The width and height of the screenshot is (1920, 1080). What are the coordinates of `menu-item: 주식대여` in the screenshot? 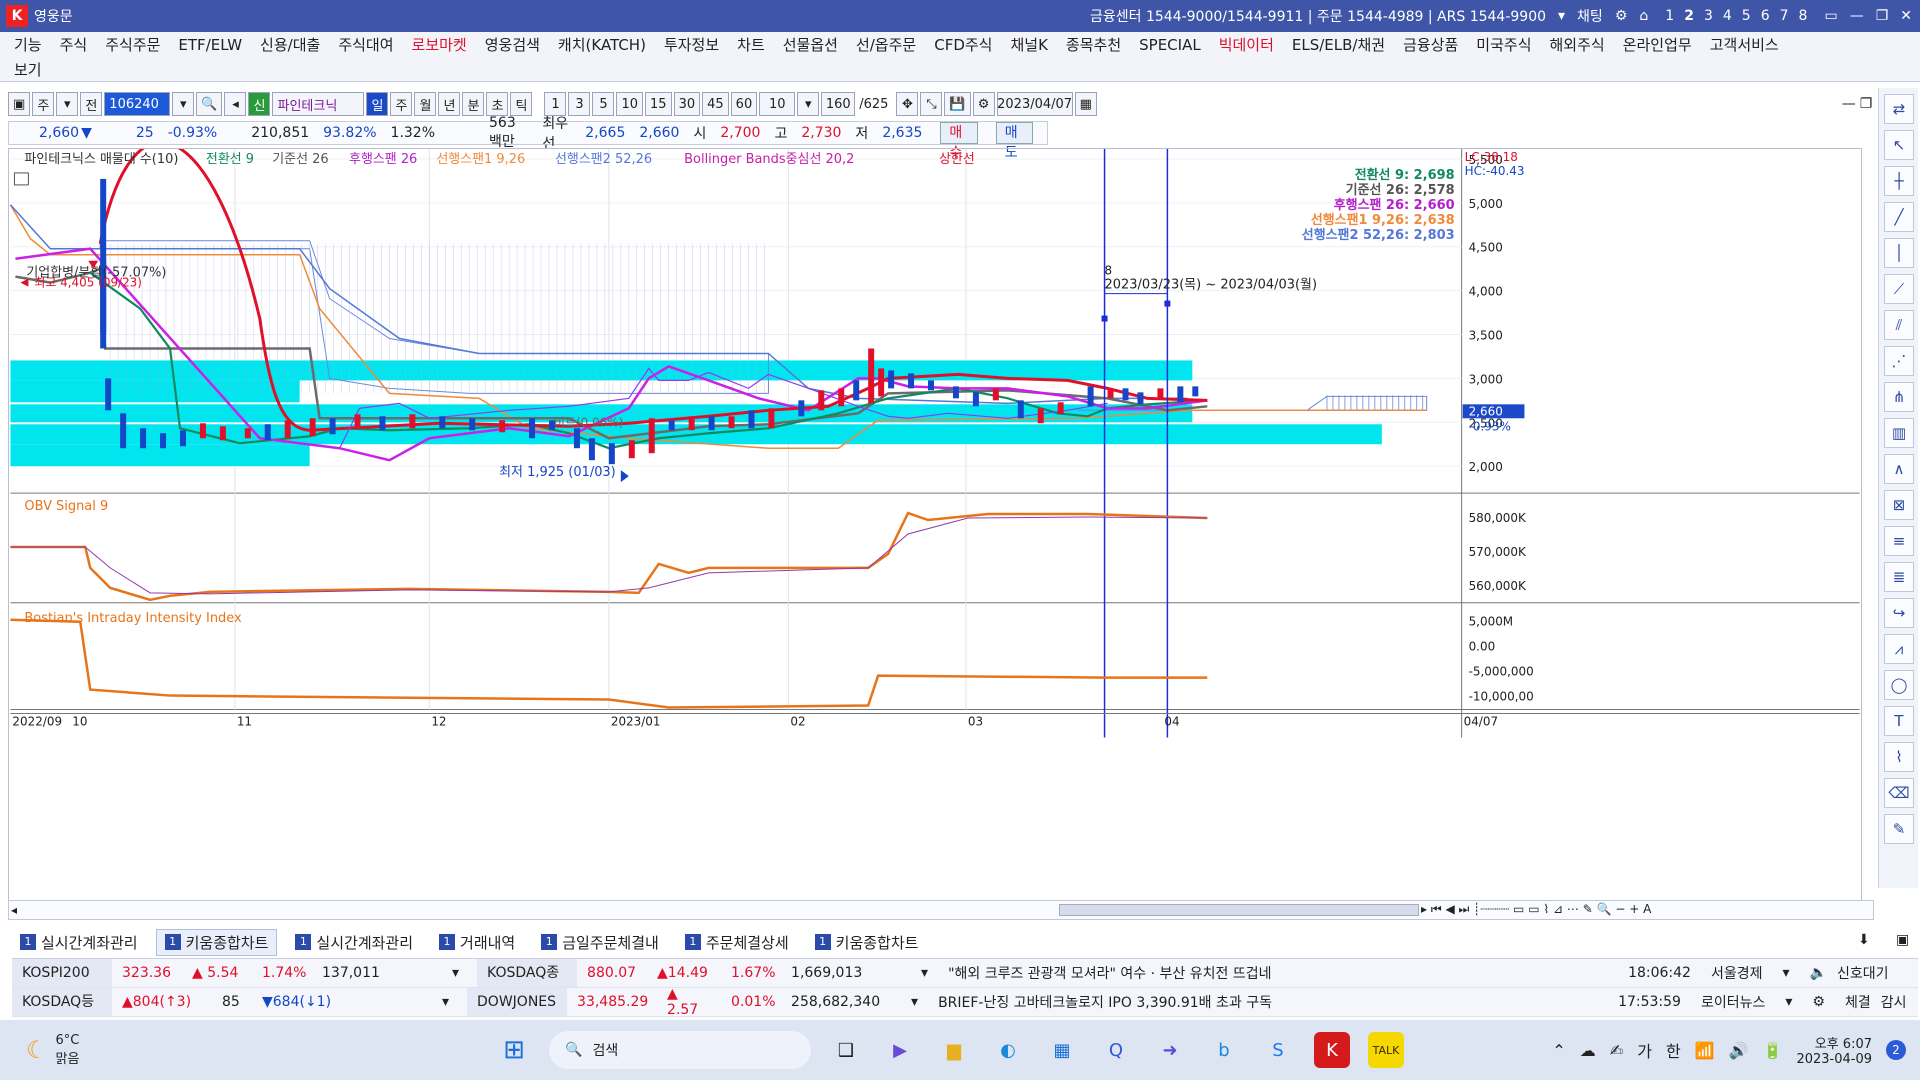 It's located at (365, 44).